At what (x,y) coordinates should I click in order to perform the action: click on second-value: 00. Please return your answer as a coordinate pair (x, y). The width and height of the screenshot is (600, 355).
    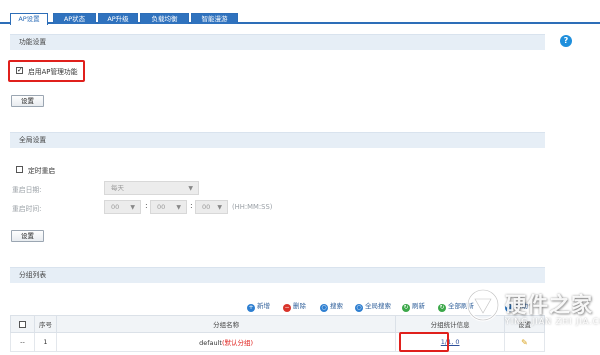
    Looking at the image, I should click on (206, 207).